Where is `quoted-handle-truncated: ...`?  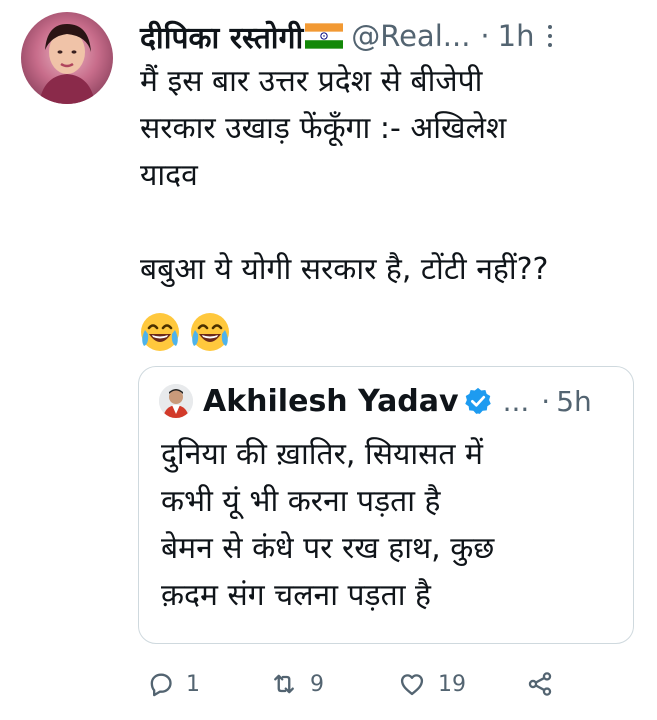 quoted-handle-truncated: ... is located at coordinates (516, 401).